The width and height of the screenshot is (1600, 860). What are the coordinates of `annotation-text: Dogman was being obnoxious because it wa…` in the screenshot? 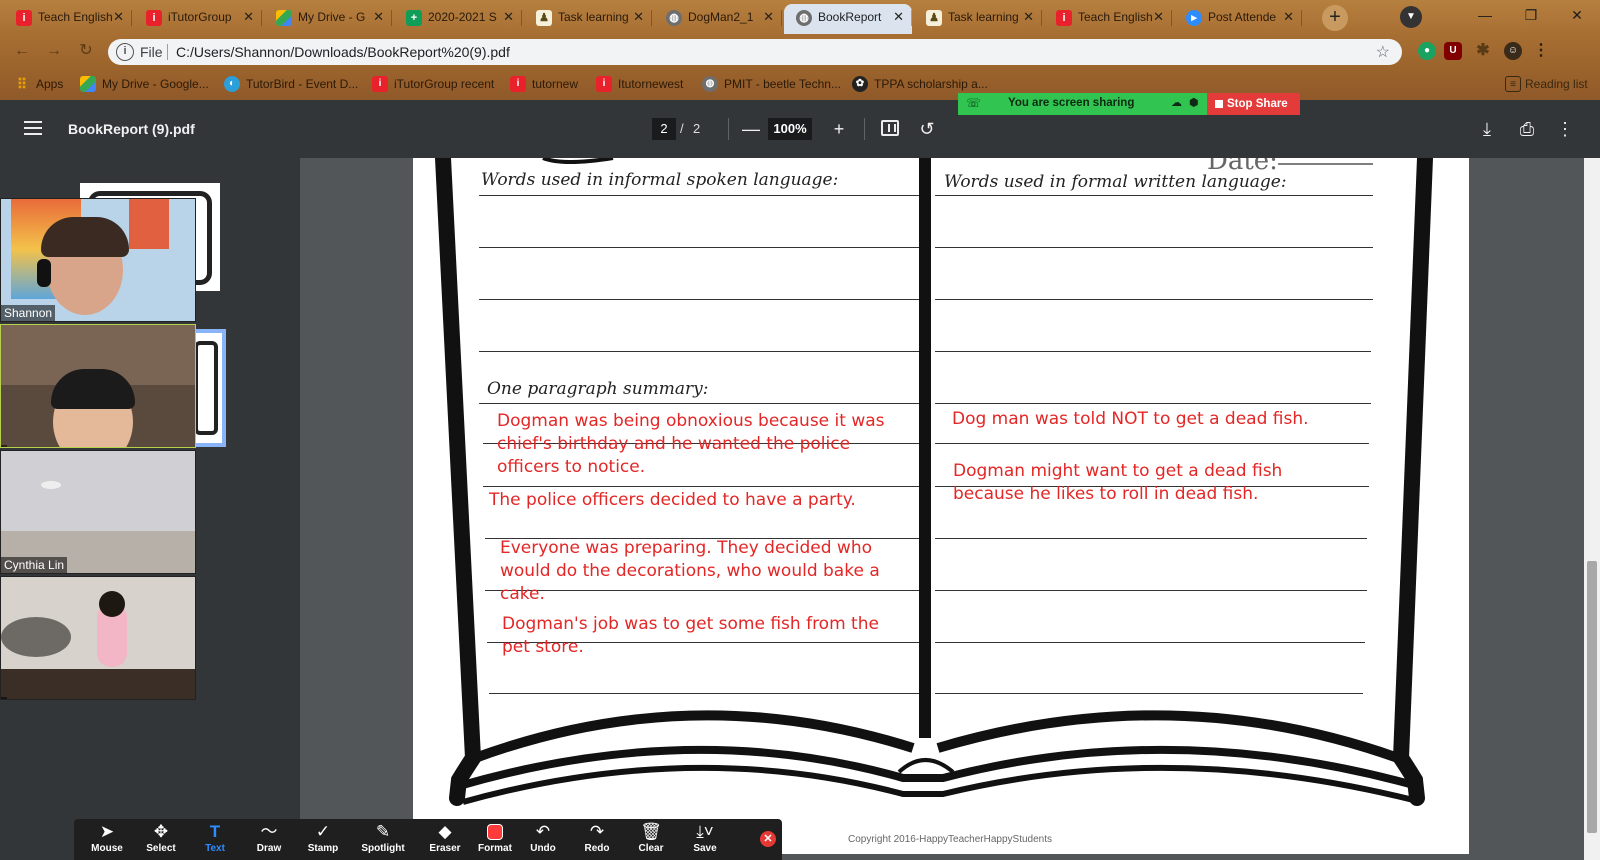 It's located at (702, 444).